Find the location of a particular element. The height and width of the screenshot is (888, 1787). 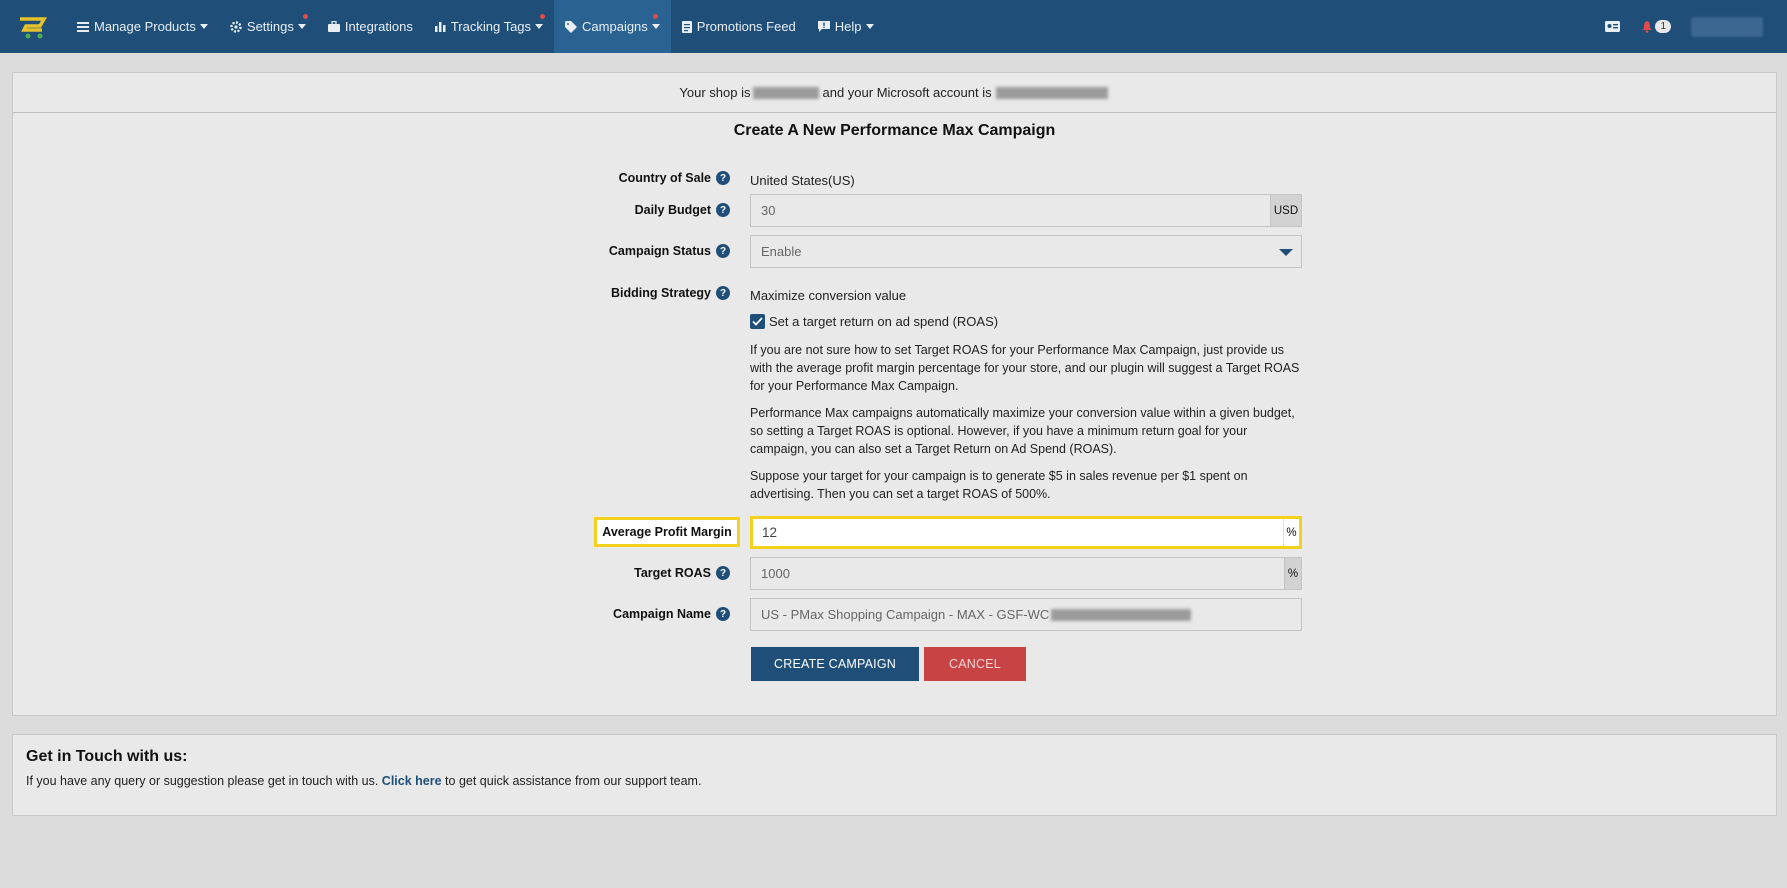

shop-name-redacted is located at coordinates (785, 92).